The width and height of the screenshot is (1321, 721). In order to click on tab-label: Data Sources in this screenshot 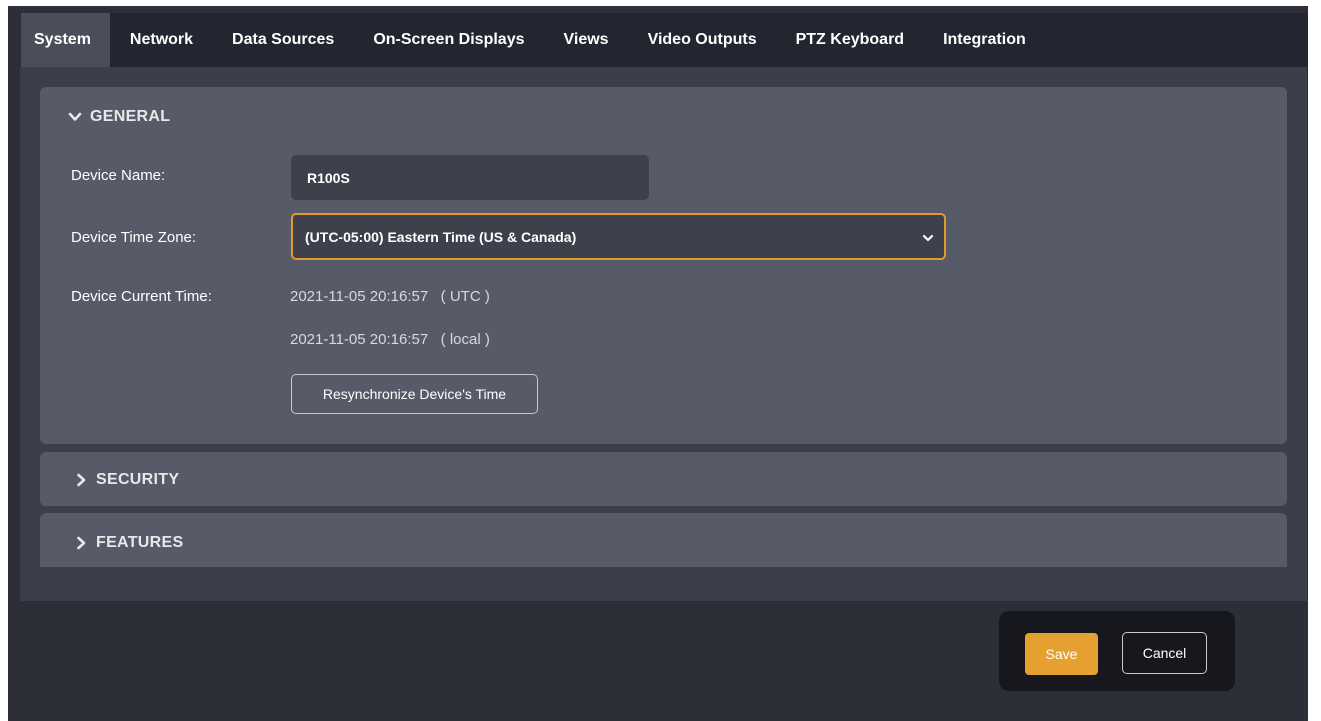, I will do `click(283, 39)`.